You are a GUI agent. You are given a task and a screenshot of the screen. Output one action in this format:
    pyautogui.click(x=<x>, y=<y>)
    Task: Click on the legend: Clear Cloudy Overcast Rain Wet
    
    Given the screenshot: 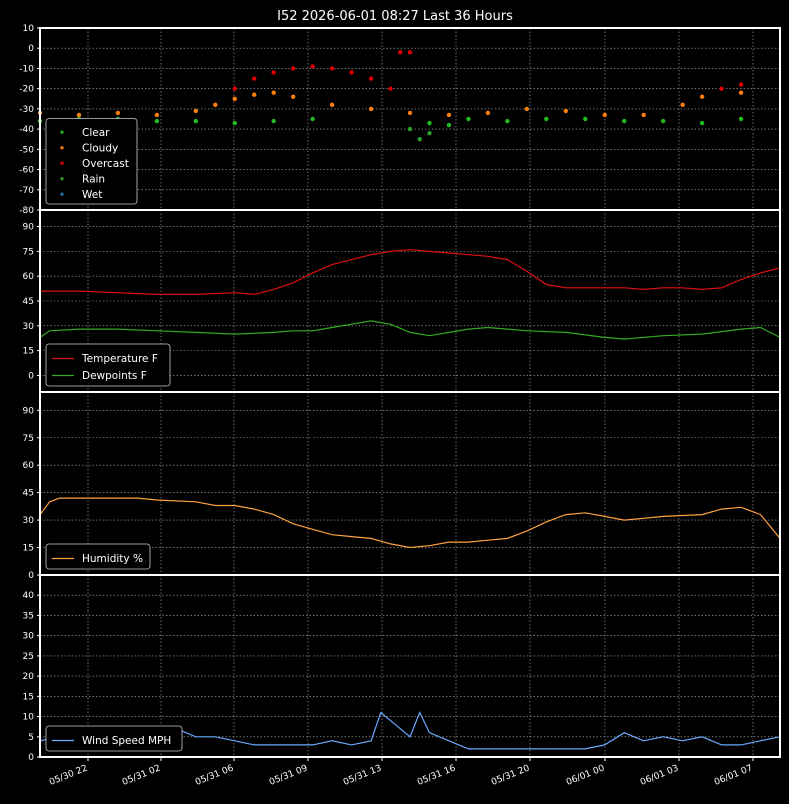 What is the action you would take?
    pyautogui.click(x=91, y=161)
    